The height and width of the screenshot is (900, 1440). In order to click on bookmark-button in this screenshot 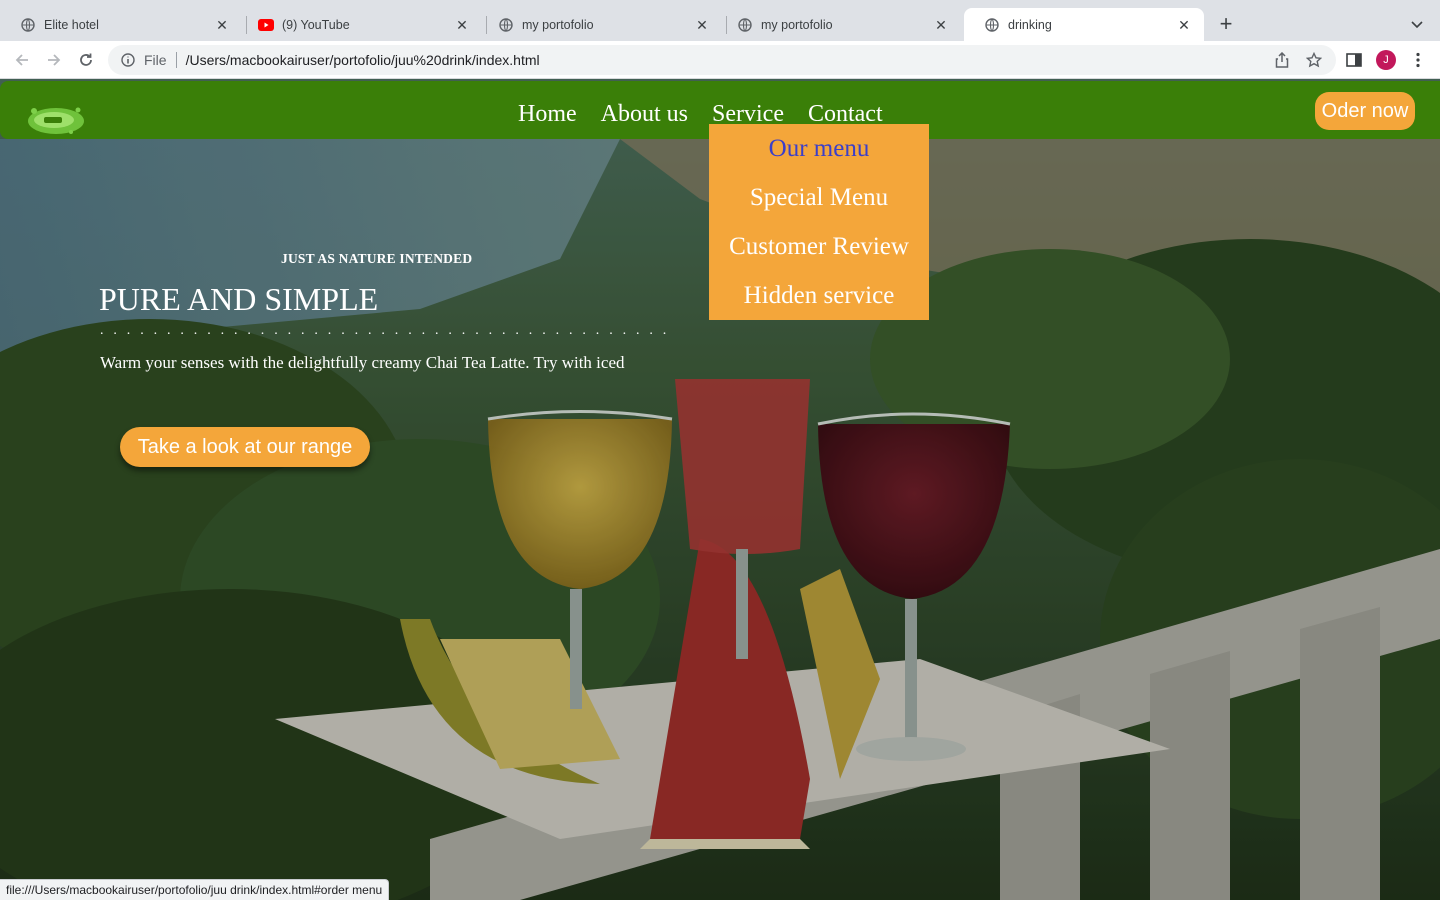, I will do `click(1314, 60)`.